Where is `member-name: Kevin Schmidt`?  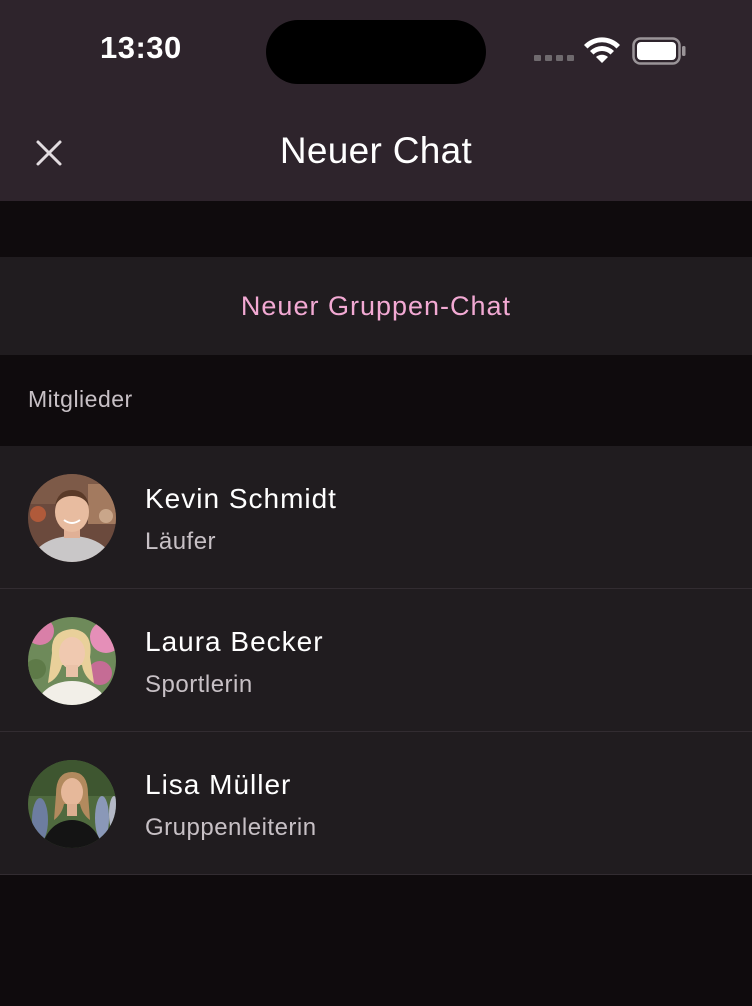
member-name: Kevin Schmidt is located at coordinates (241, 498).